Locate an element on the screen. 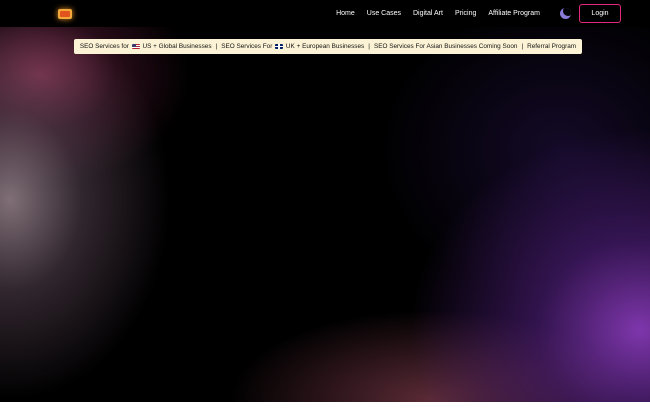  nav-use-cases: Use Cases is located at coordinates (384, 13).